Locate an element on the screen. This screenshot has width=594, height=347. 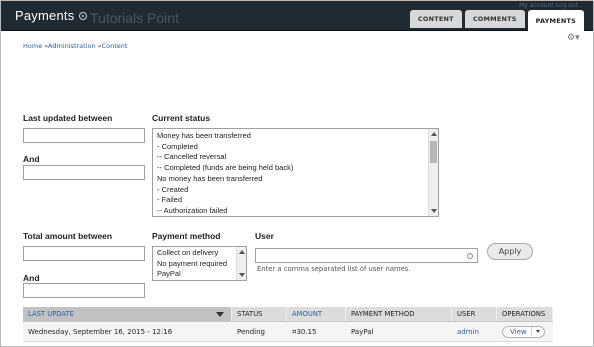
sort-descending-icon is located at coordinates (220, 314).